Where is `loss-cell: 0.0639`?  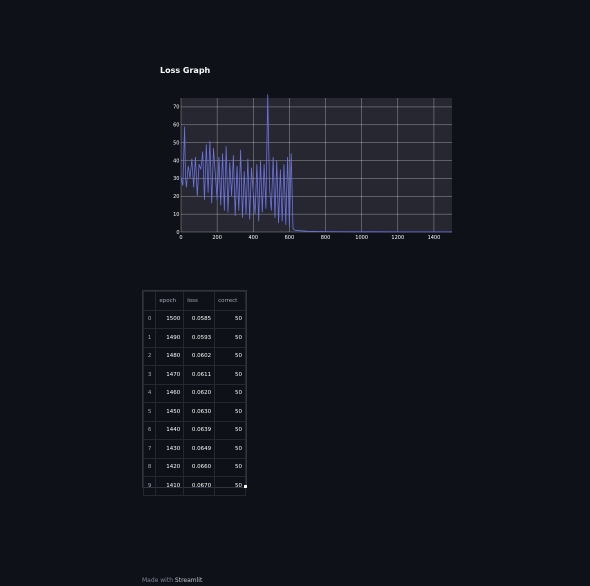 loss-cell: 0.0639 is located at coordinates (199, 430).